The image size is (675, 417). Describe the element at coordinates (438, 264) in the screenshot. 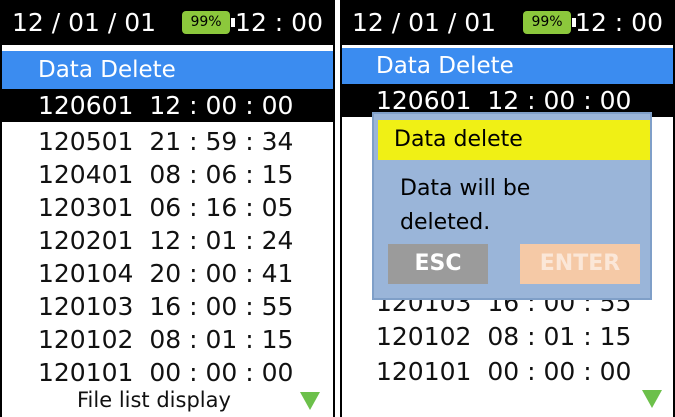

I see `esc-button: ESC` at that location.